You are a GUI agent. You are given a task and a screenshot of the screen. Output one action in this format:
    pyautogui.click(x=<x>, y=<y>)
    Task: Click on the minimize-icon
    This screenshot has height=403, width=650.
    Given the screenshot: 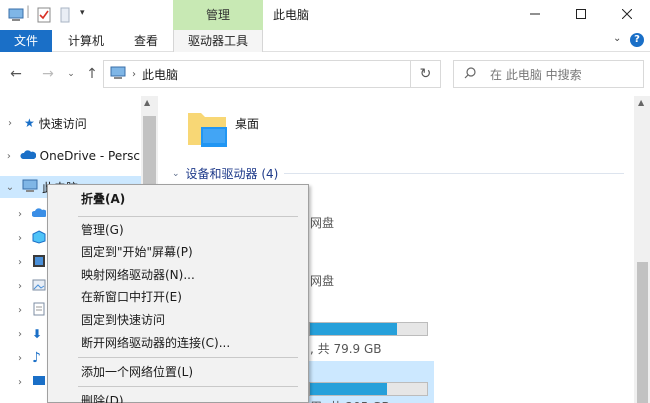 What is the action you would take?
    pyautogui.click(x=535, y=15)
    